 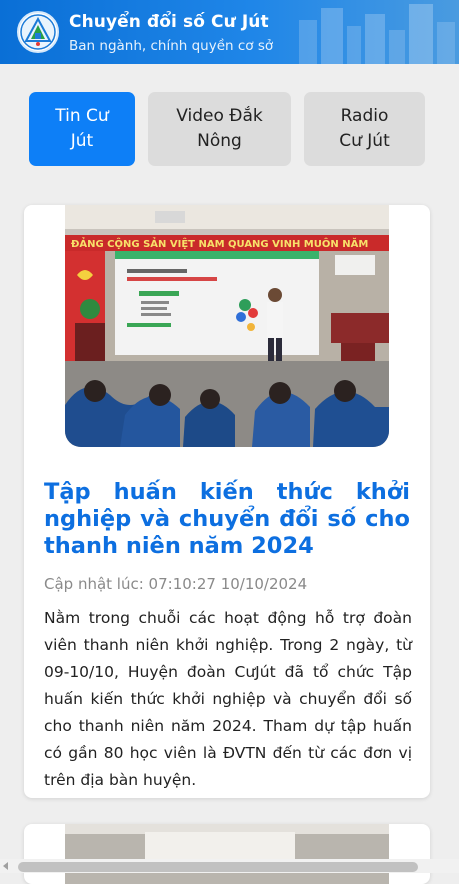 I want to click on article-card, so click(x=227, y=854).